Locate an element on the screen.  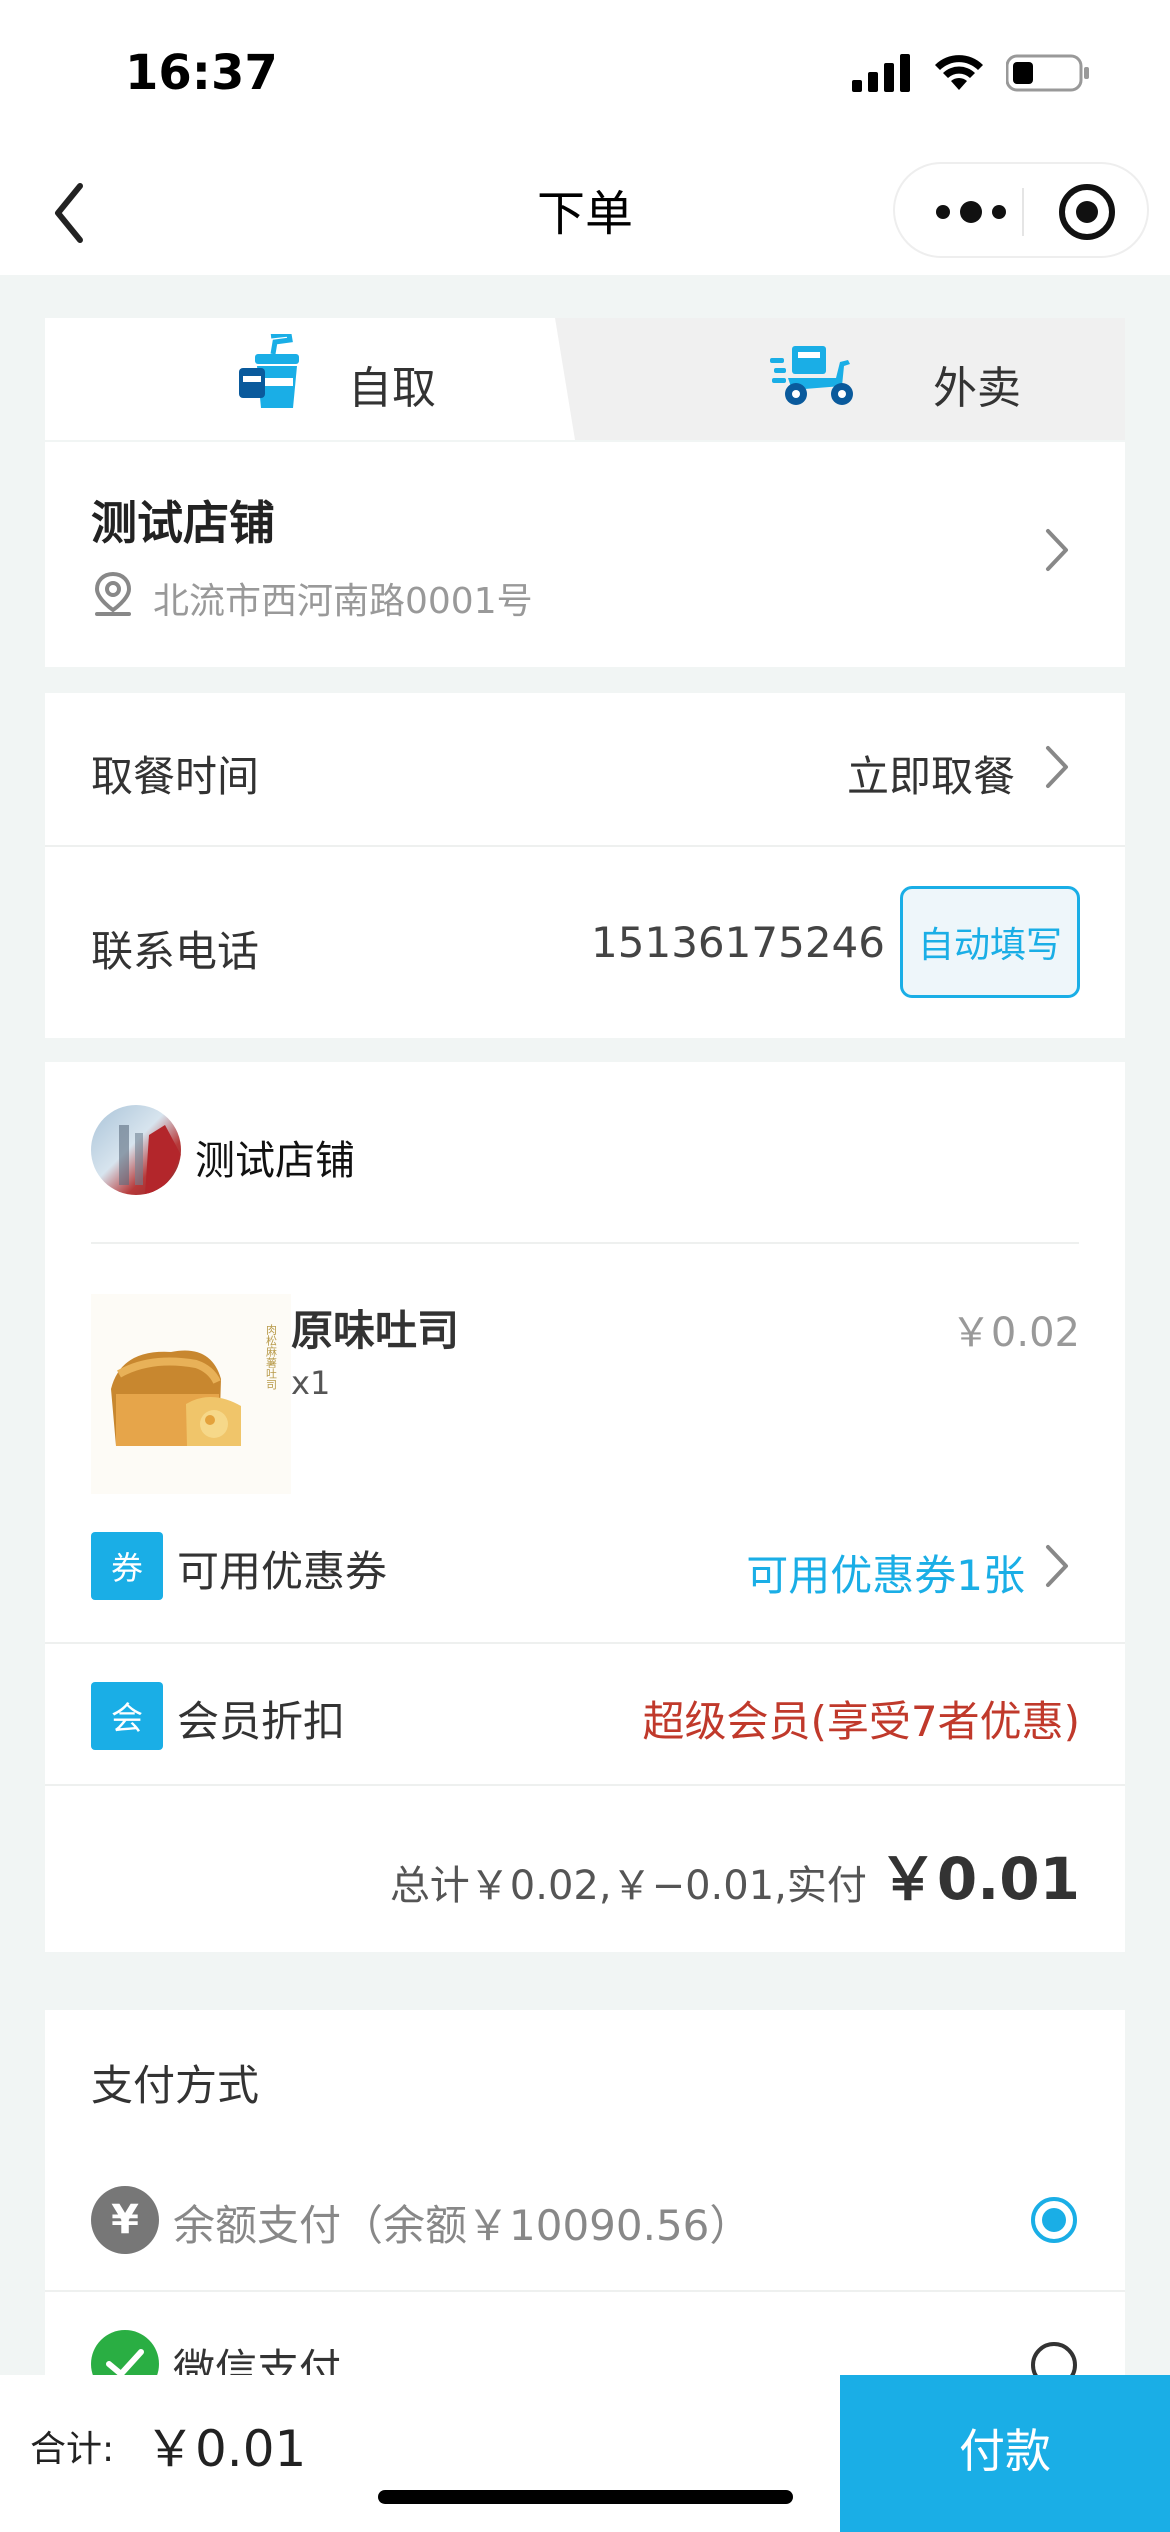
home-indicator is located at coordinates (585, 2497).